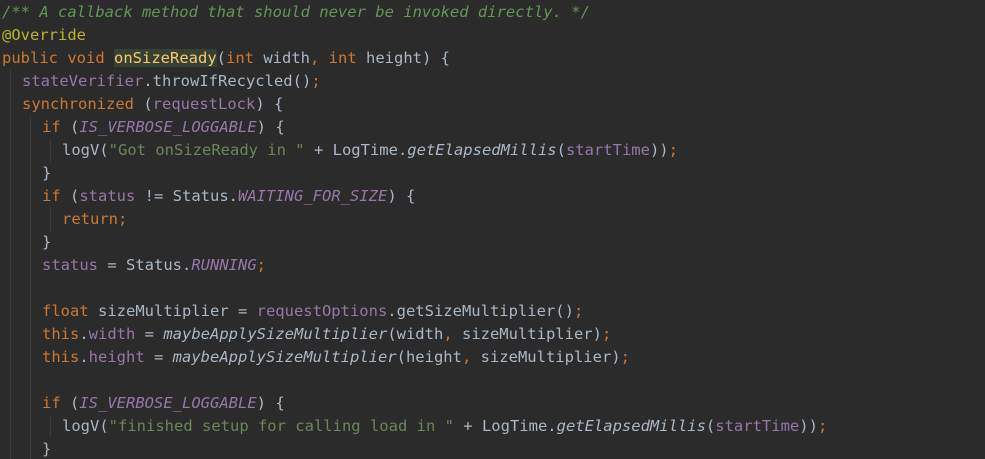  I want to click on code-line: stateVerifier.throwIfRecycled();, so click(171, 81).